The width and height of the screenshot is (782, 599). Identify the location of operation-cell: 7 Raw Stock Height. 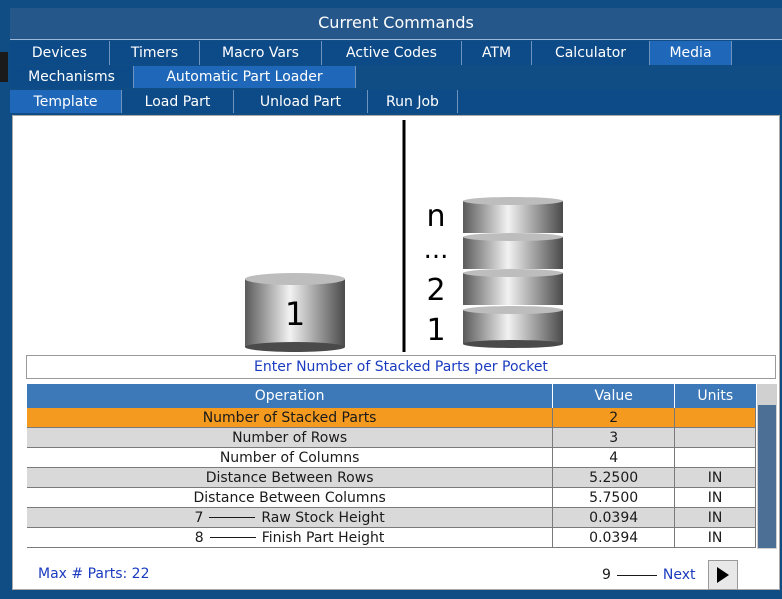
(290, 517).